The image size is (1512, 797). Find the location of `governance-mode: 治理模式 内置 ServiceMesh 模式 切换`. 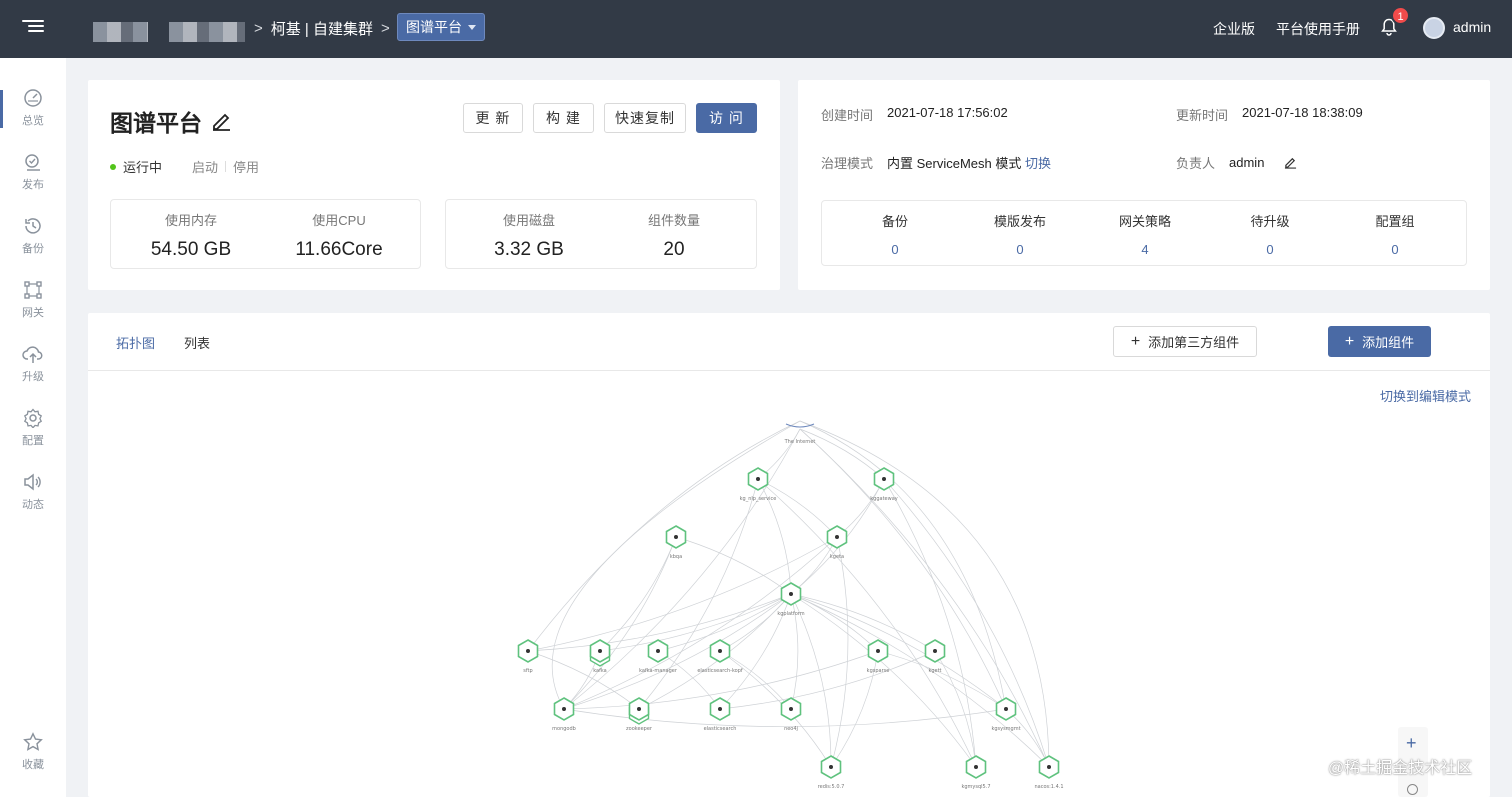

governance-mode: 治理模式 内置 ServiceMesh 模式 切换 is located at coordinates (936, 163).